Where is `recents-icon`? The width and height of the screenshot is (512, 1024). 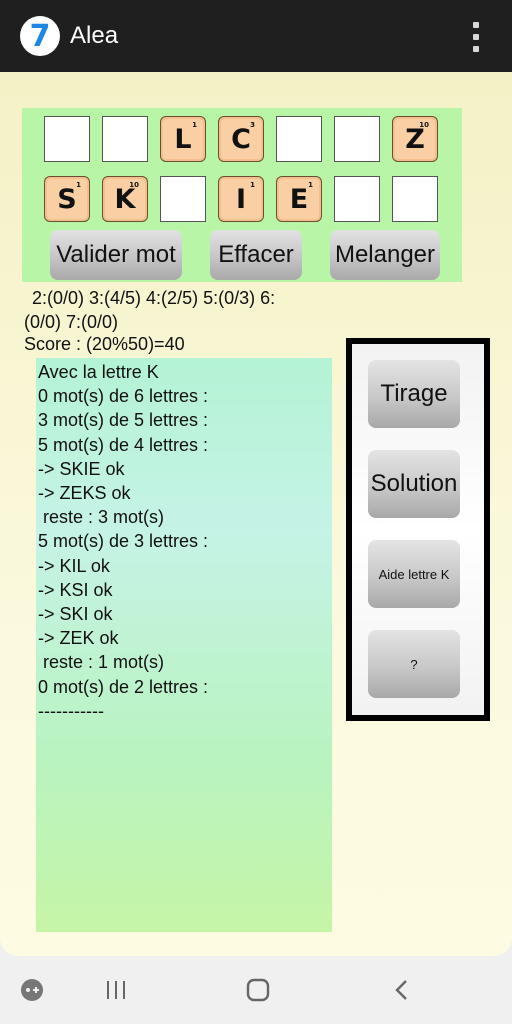
recents-icon is located at coordinates (116, 990).